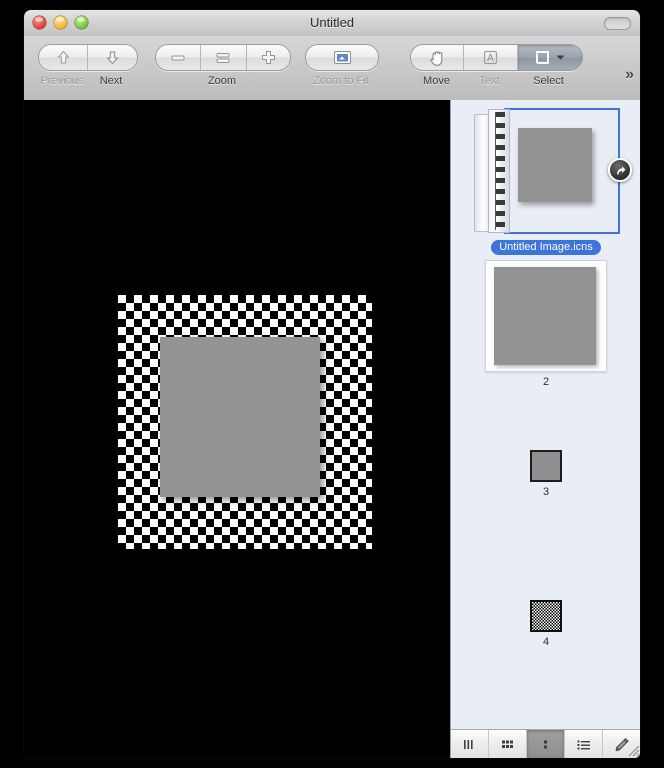  Describe the element at coordinates (546, 382) in the screenshot. I see `list-item-label: 2` at that location.